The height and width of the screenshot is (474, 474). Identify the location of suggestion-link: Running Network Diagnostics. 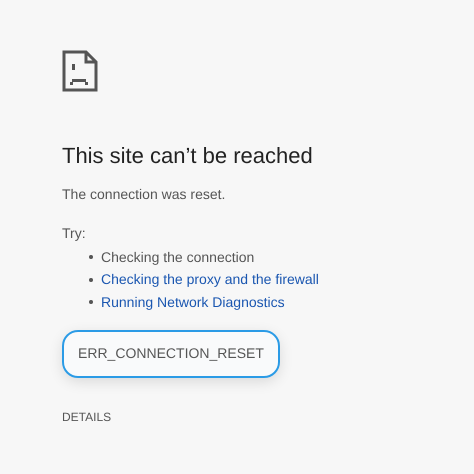
(193, 302).